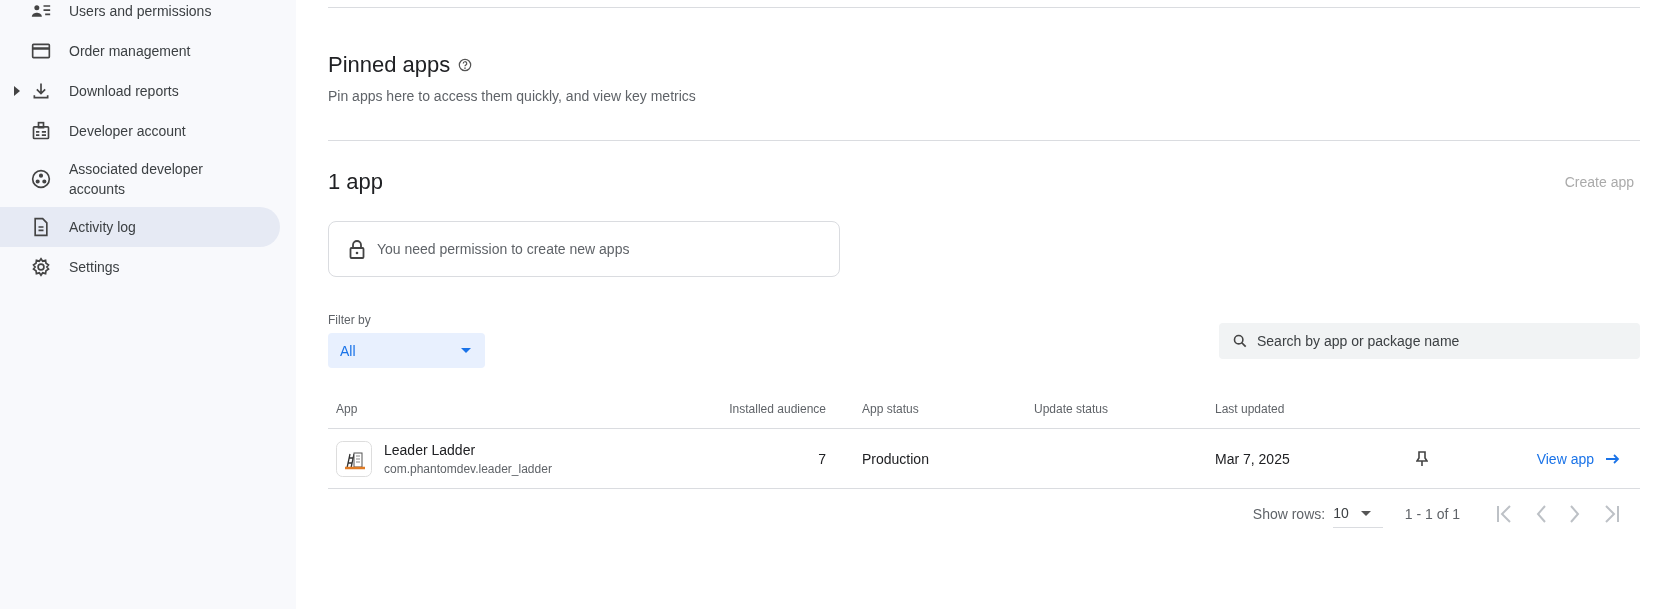 The width and height of the screenshot is (1680, 609). I want to click on help-icon, so click(465, 65).